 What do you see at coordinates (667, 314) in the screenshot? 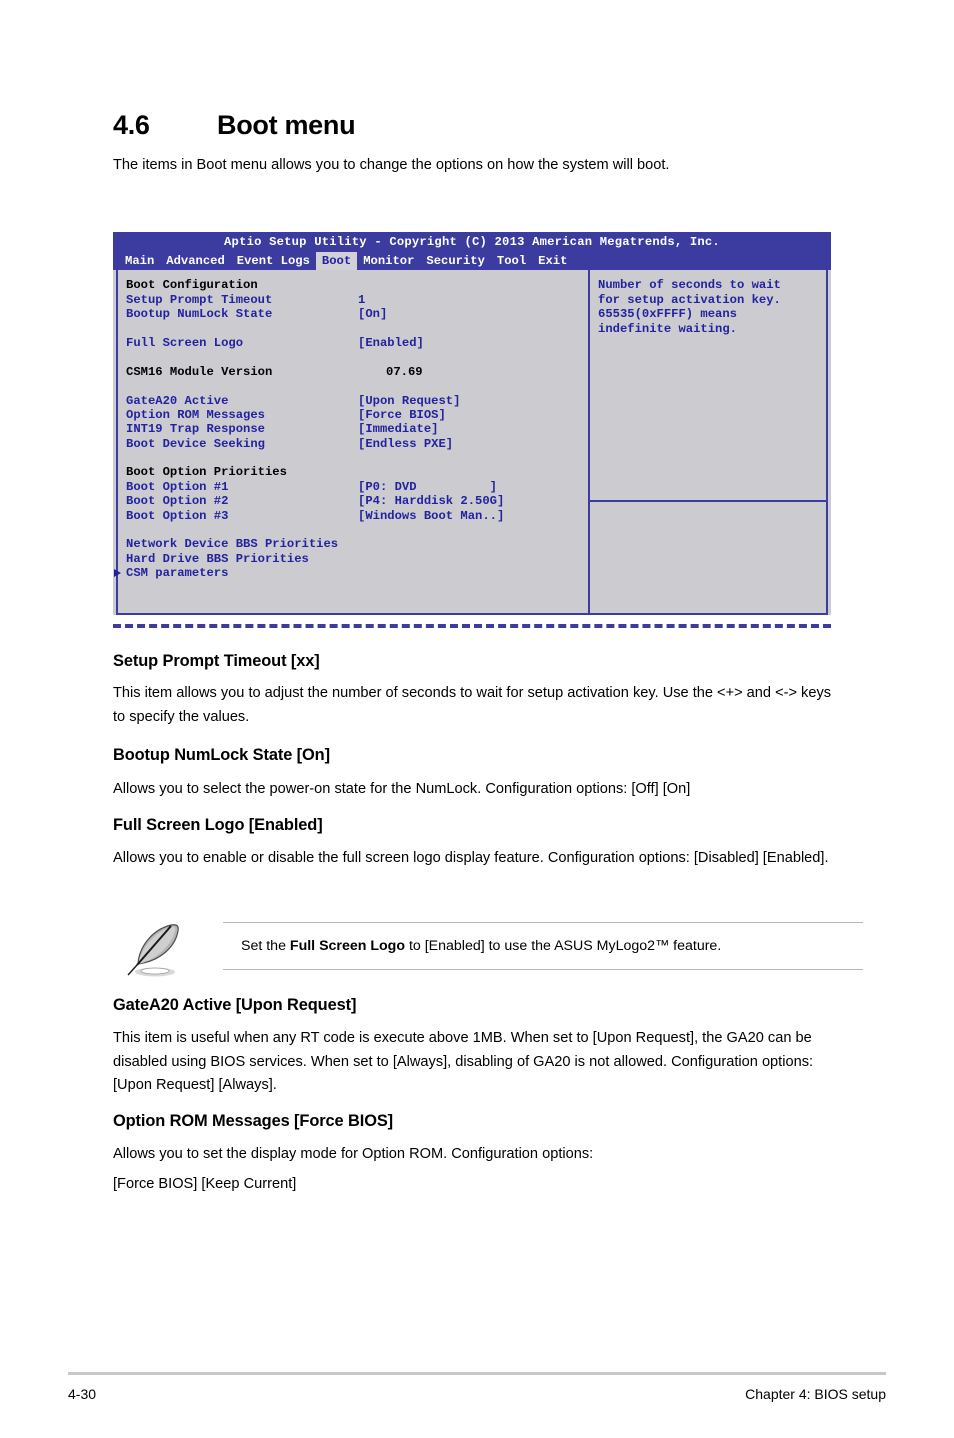
I see `help-line: 65535(0xFFFF) means` at bounding box center [667, 314].